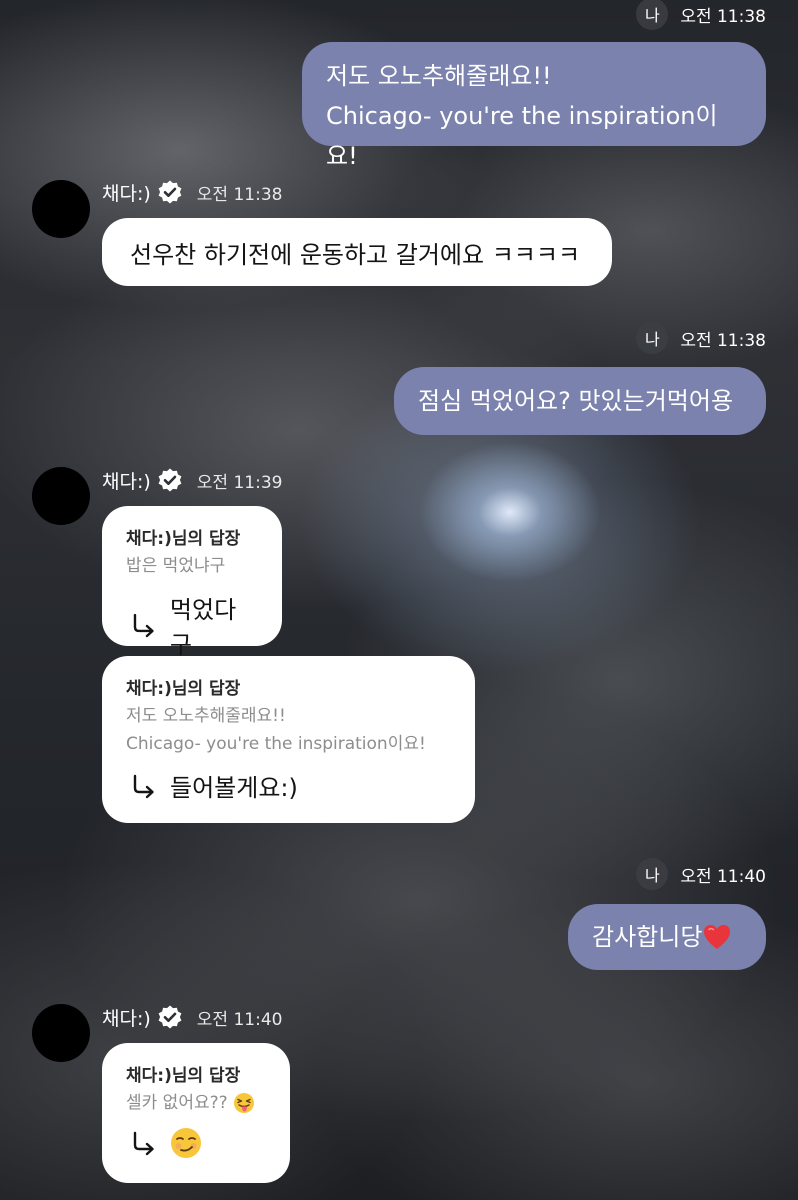 The width and height of the screenshot is (798, 1200). Describe the element at coordinates (717, 937) in the screenshot. I see `red-heart-icon` at that location.